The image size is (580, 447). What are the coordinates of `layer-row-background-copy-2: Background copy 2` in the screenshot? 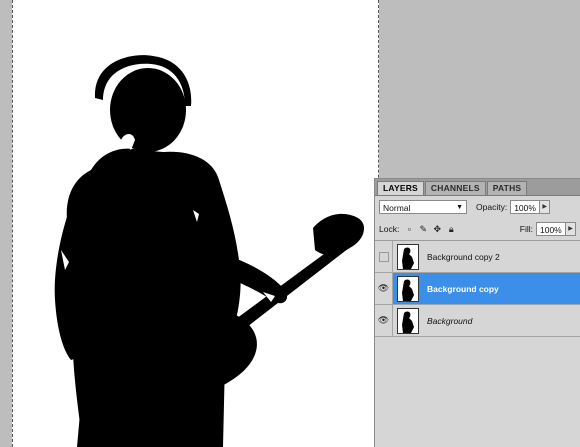 It's located at (477, 257).